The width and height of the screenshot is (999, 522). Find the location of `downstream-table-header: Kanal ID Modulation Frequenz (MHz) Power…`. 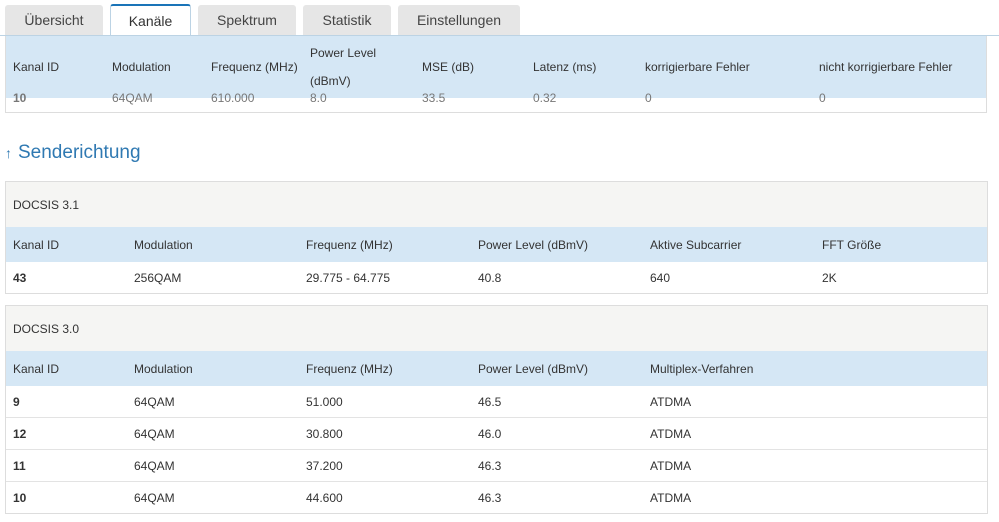

downstream-table-header: Kanal ID Modulation Frequenz (MHz) Power… is located at coordinates (496, 67).